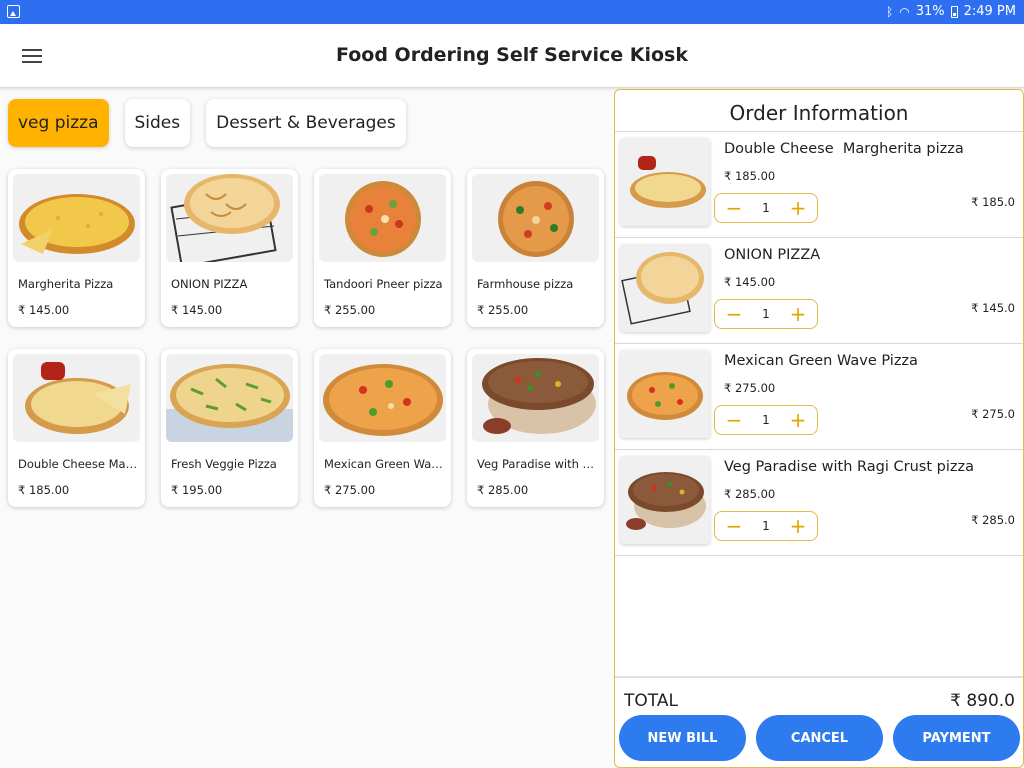  I want to click on order-item-price: ₹ 145.00, so click(750, 282).